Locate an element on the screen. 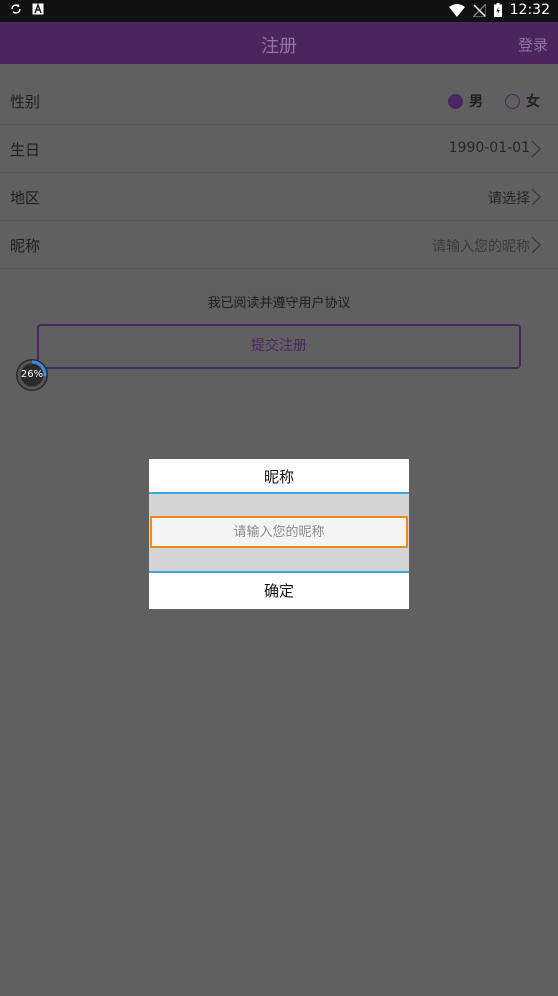 The height and width of the screenshot is (996, 558). male-radio is located at coordinates (455, 101).